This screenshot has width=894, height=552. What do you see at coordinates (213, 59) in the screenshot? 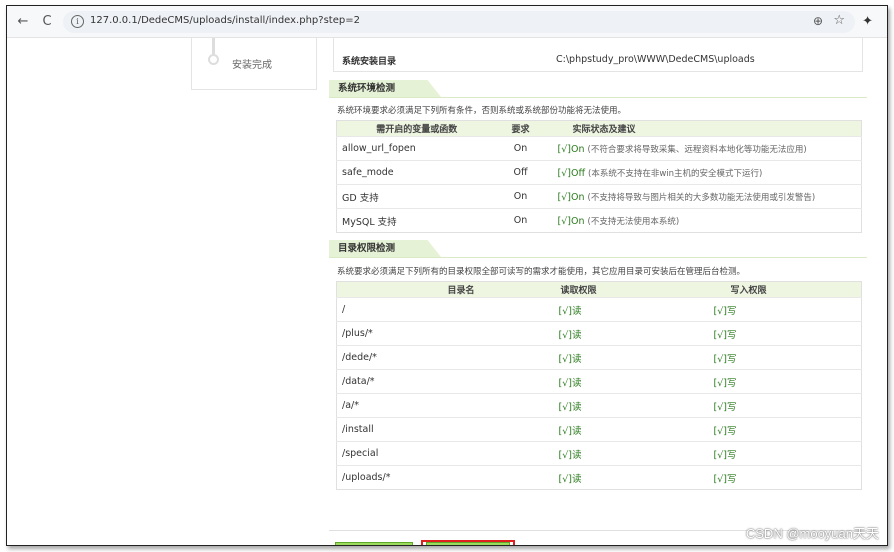
I see `step-dot-icon` at bounding box center [213, 59].